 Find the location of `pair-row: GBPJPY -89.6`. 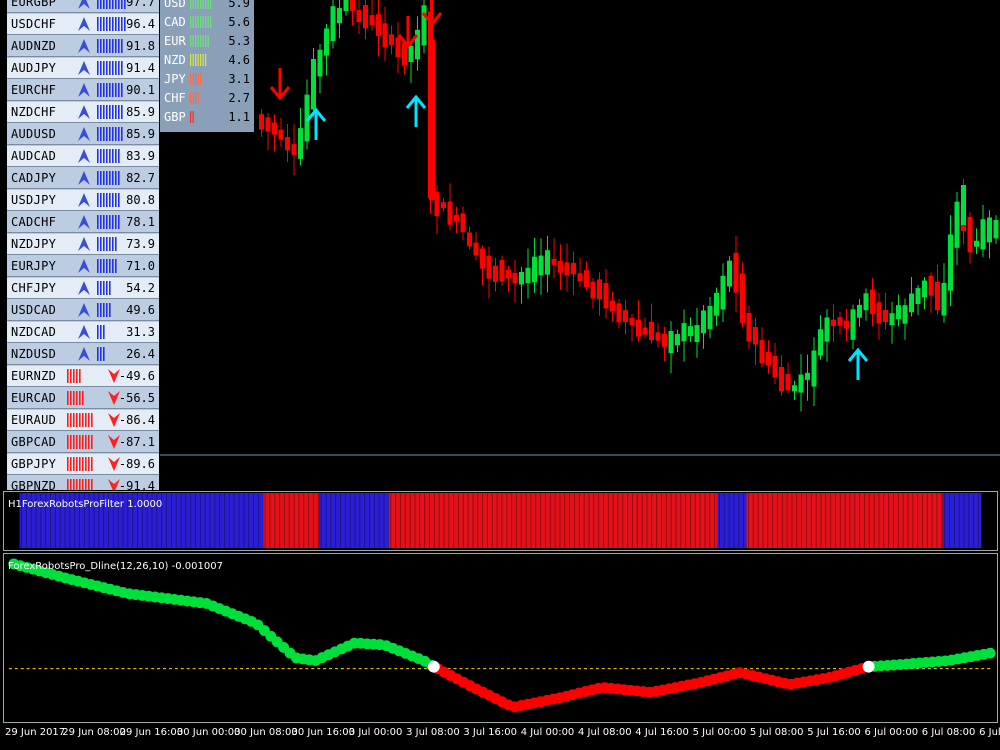

pair-row: GBPJPY -89.6 is located at coordinates (83, 464).